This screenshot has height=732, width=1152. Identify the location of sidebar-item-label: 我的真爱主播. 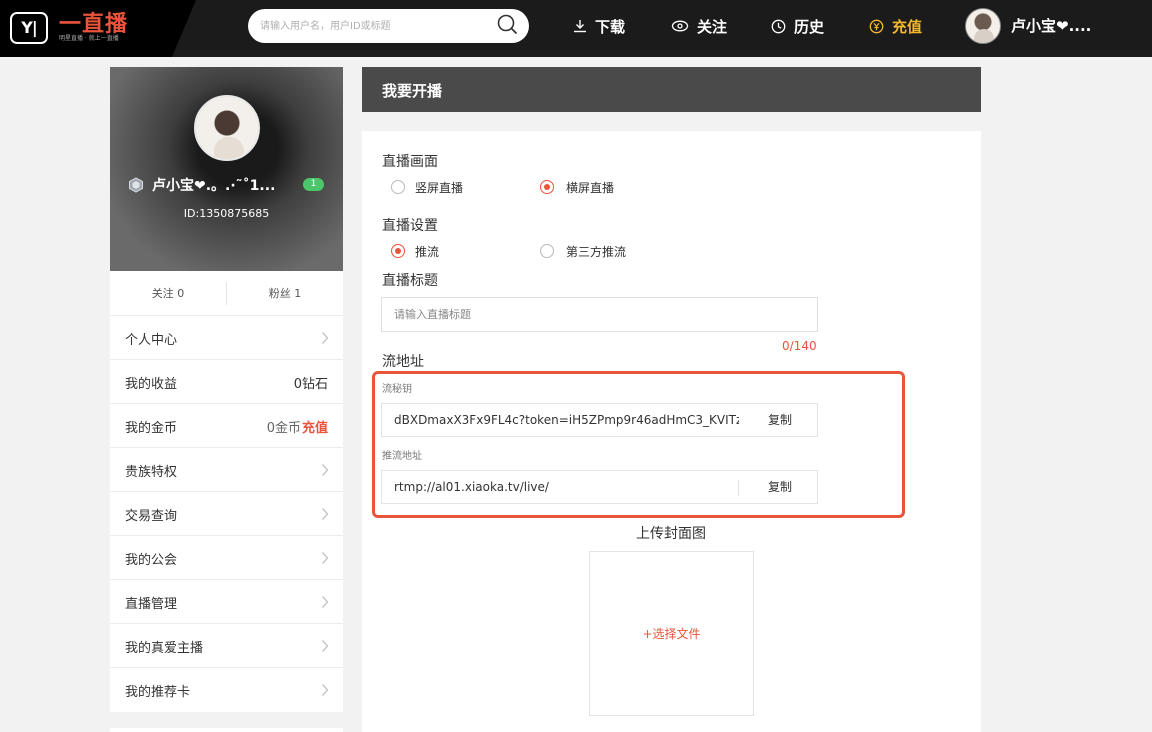
(164, 648).